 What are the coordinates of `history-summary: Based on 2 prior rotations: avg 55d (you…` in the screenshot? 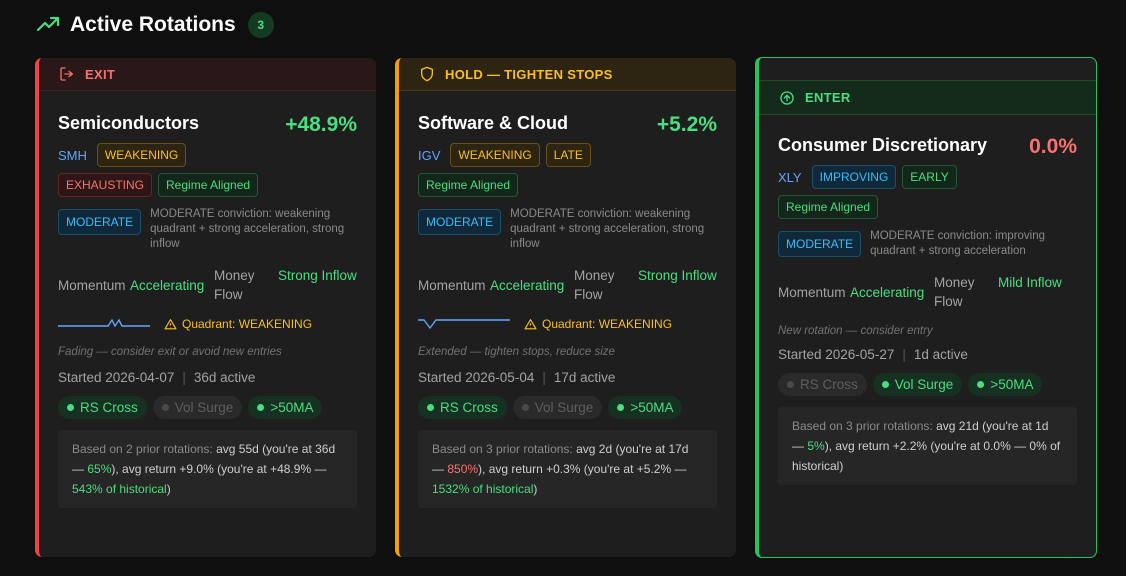 It's located at (207, 469).